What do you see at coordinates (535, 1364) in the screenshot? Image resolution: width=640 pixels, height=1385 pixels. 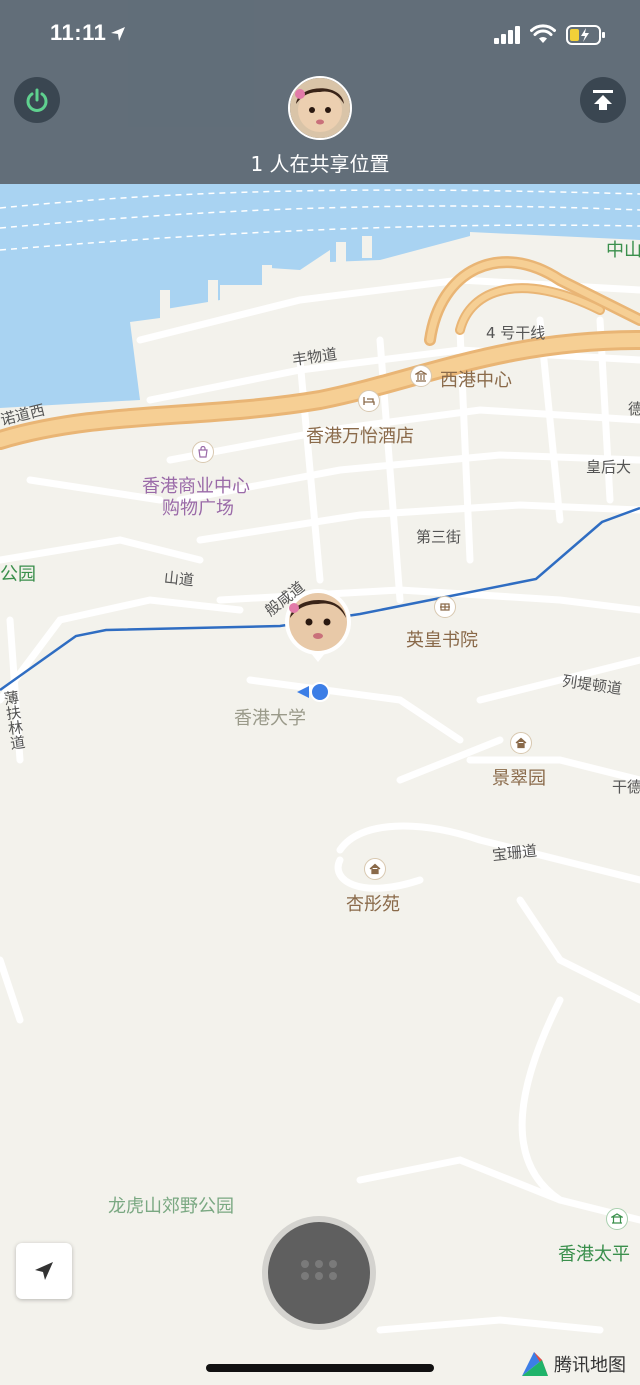 I see `tencent-map-logo-icon` at bounding box center [535, 1364].